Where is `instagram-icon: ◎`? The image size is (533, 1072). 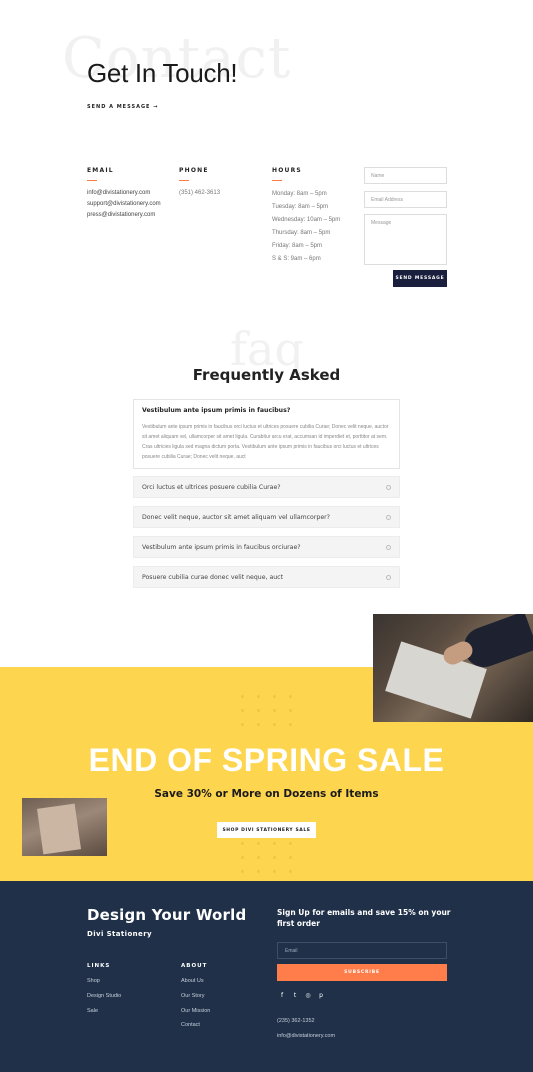 instagram-icon: ◎ is located at coordinates (308, 995).